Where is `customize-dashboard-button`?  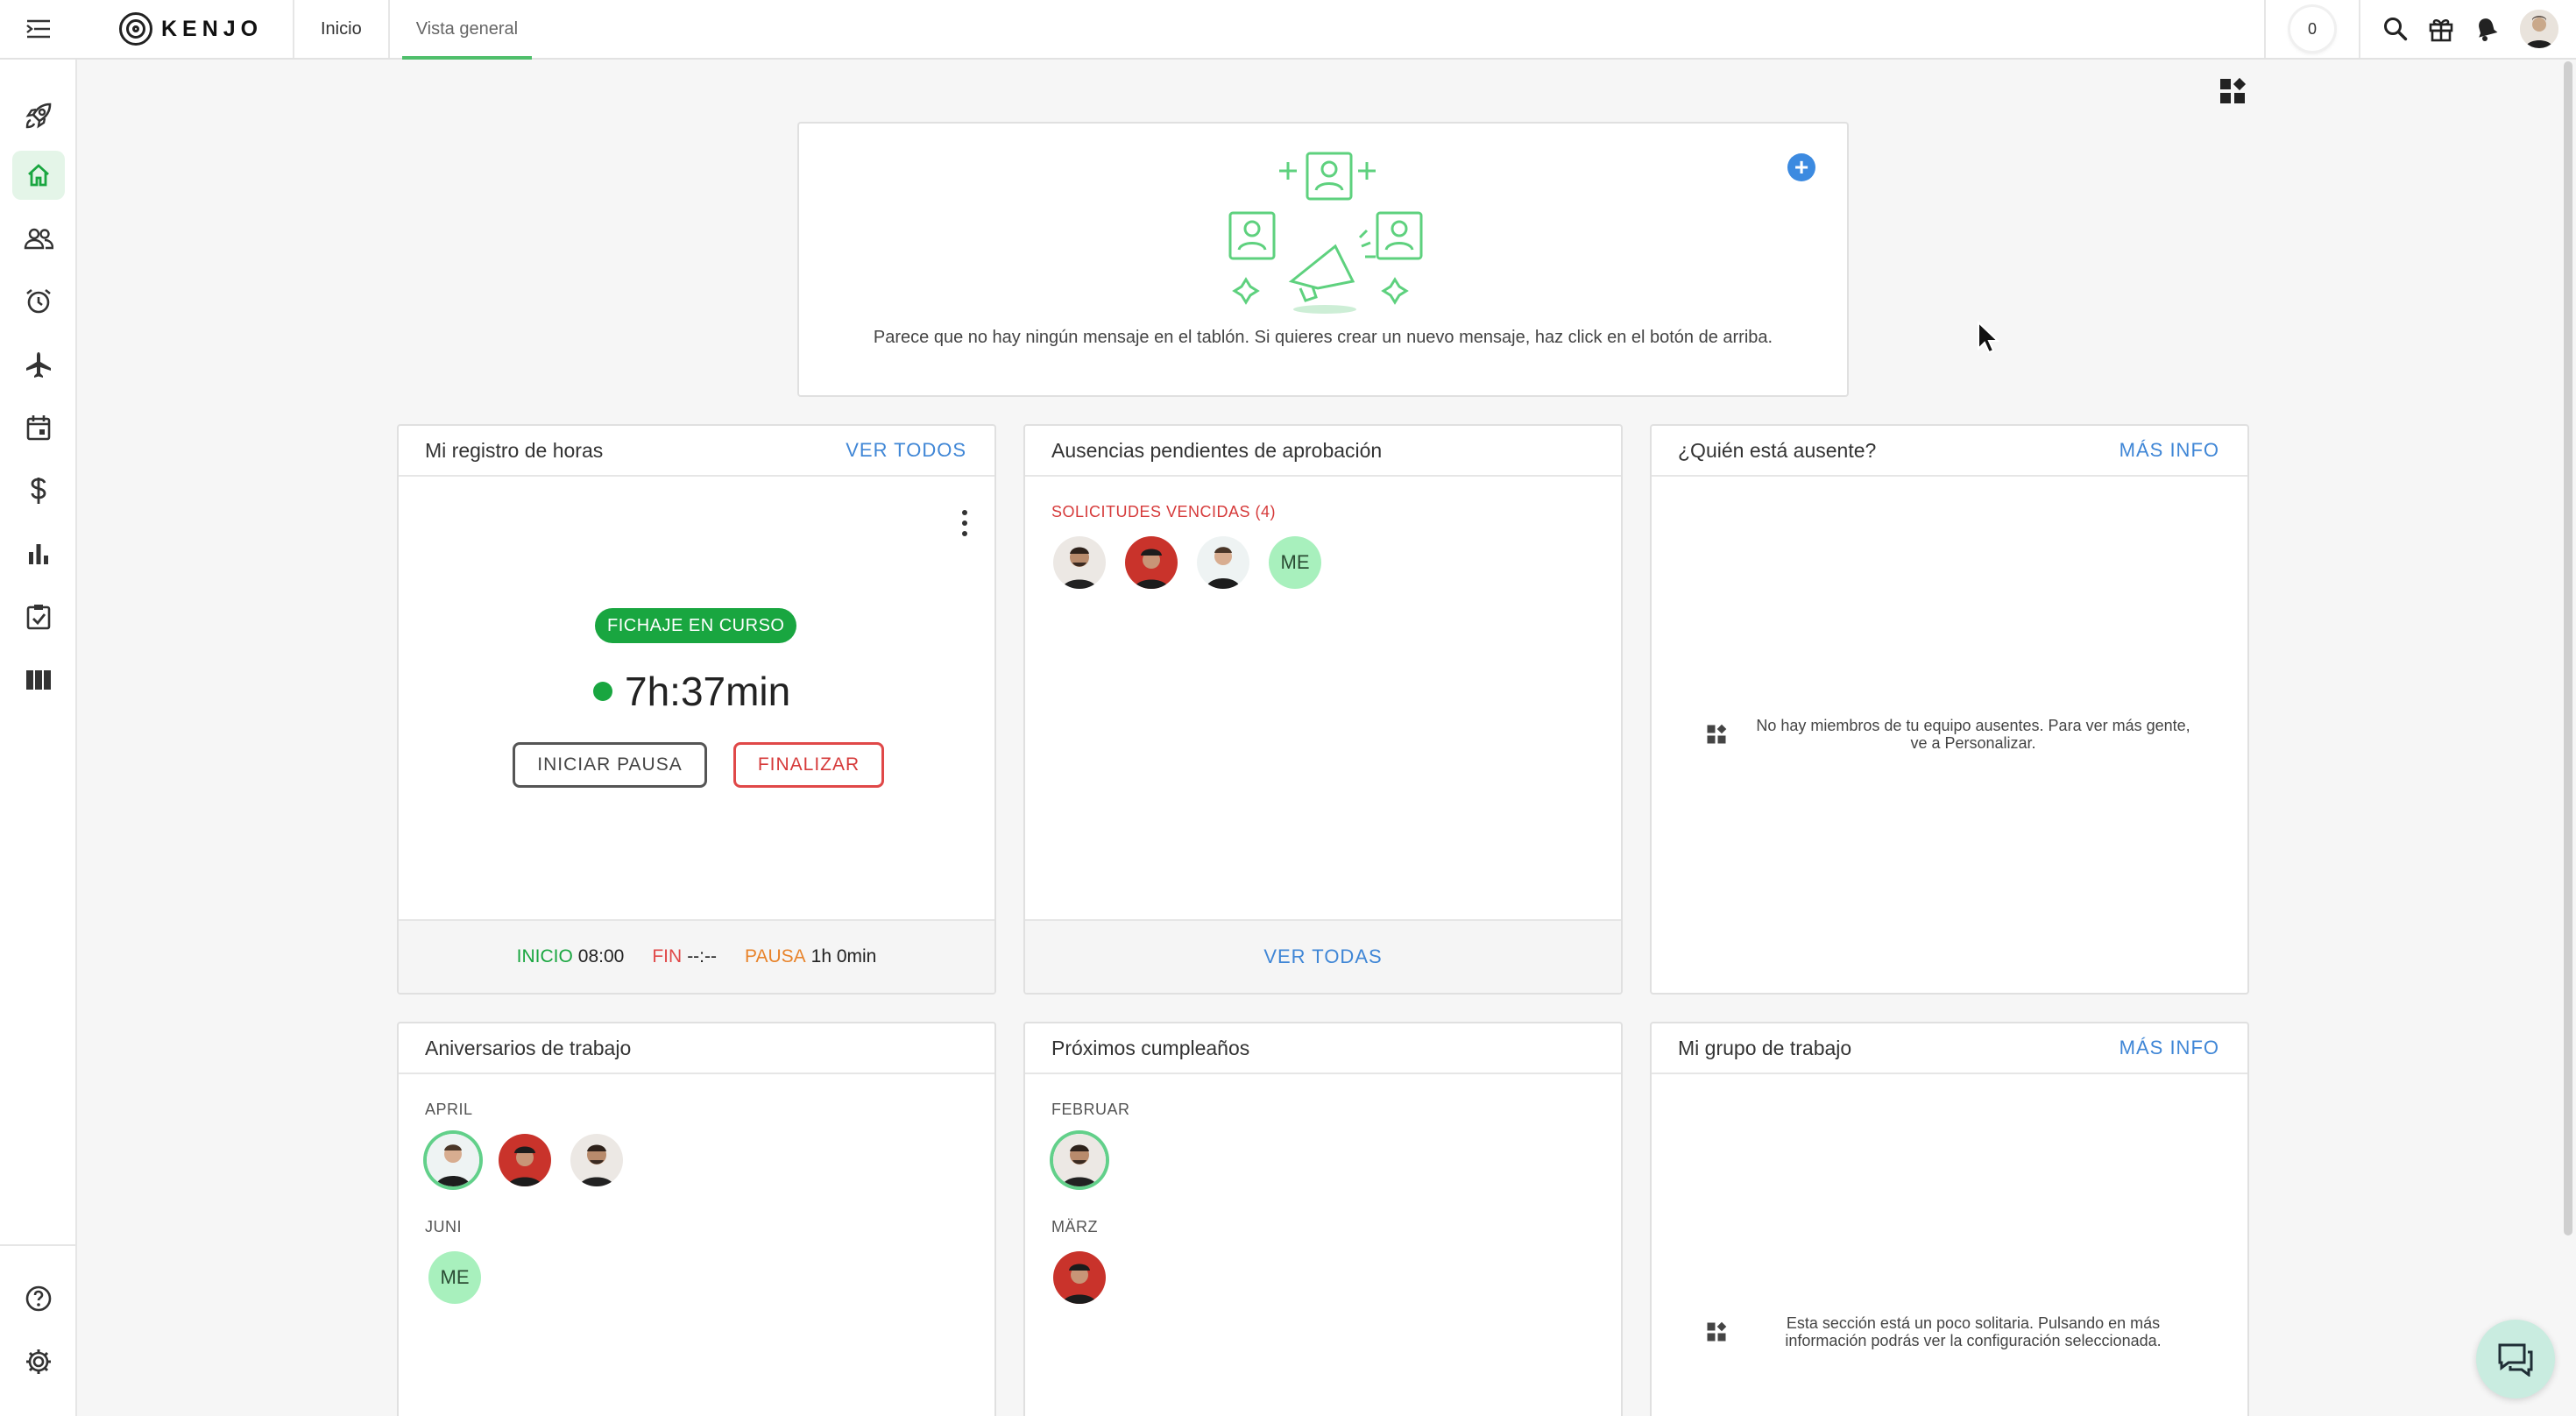 customize-dashboard-button is located at coordinates (2232, 91).